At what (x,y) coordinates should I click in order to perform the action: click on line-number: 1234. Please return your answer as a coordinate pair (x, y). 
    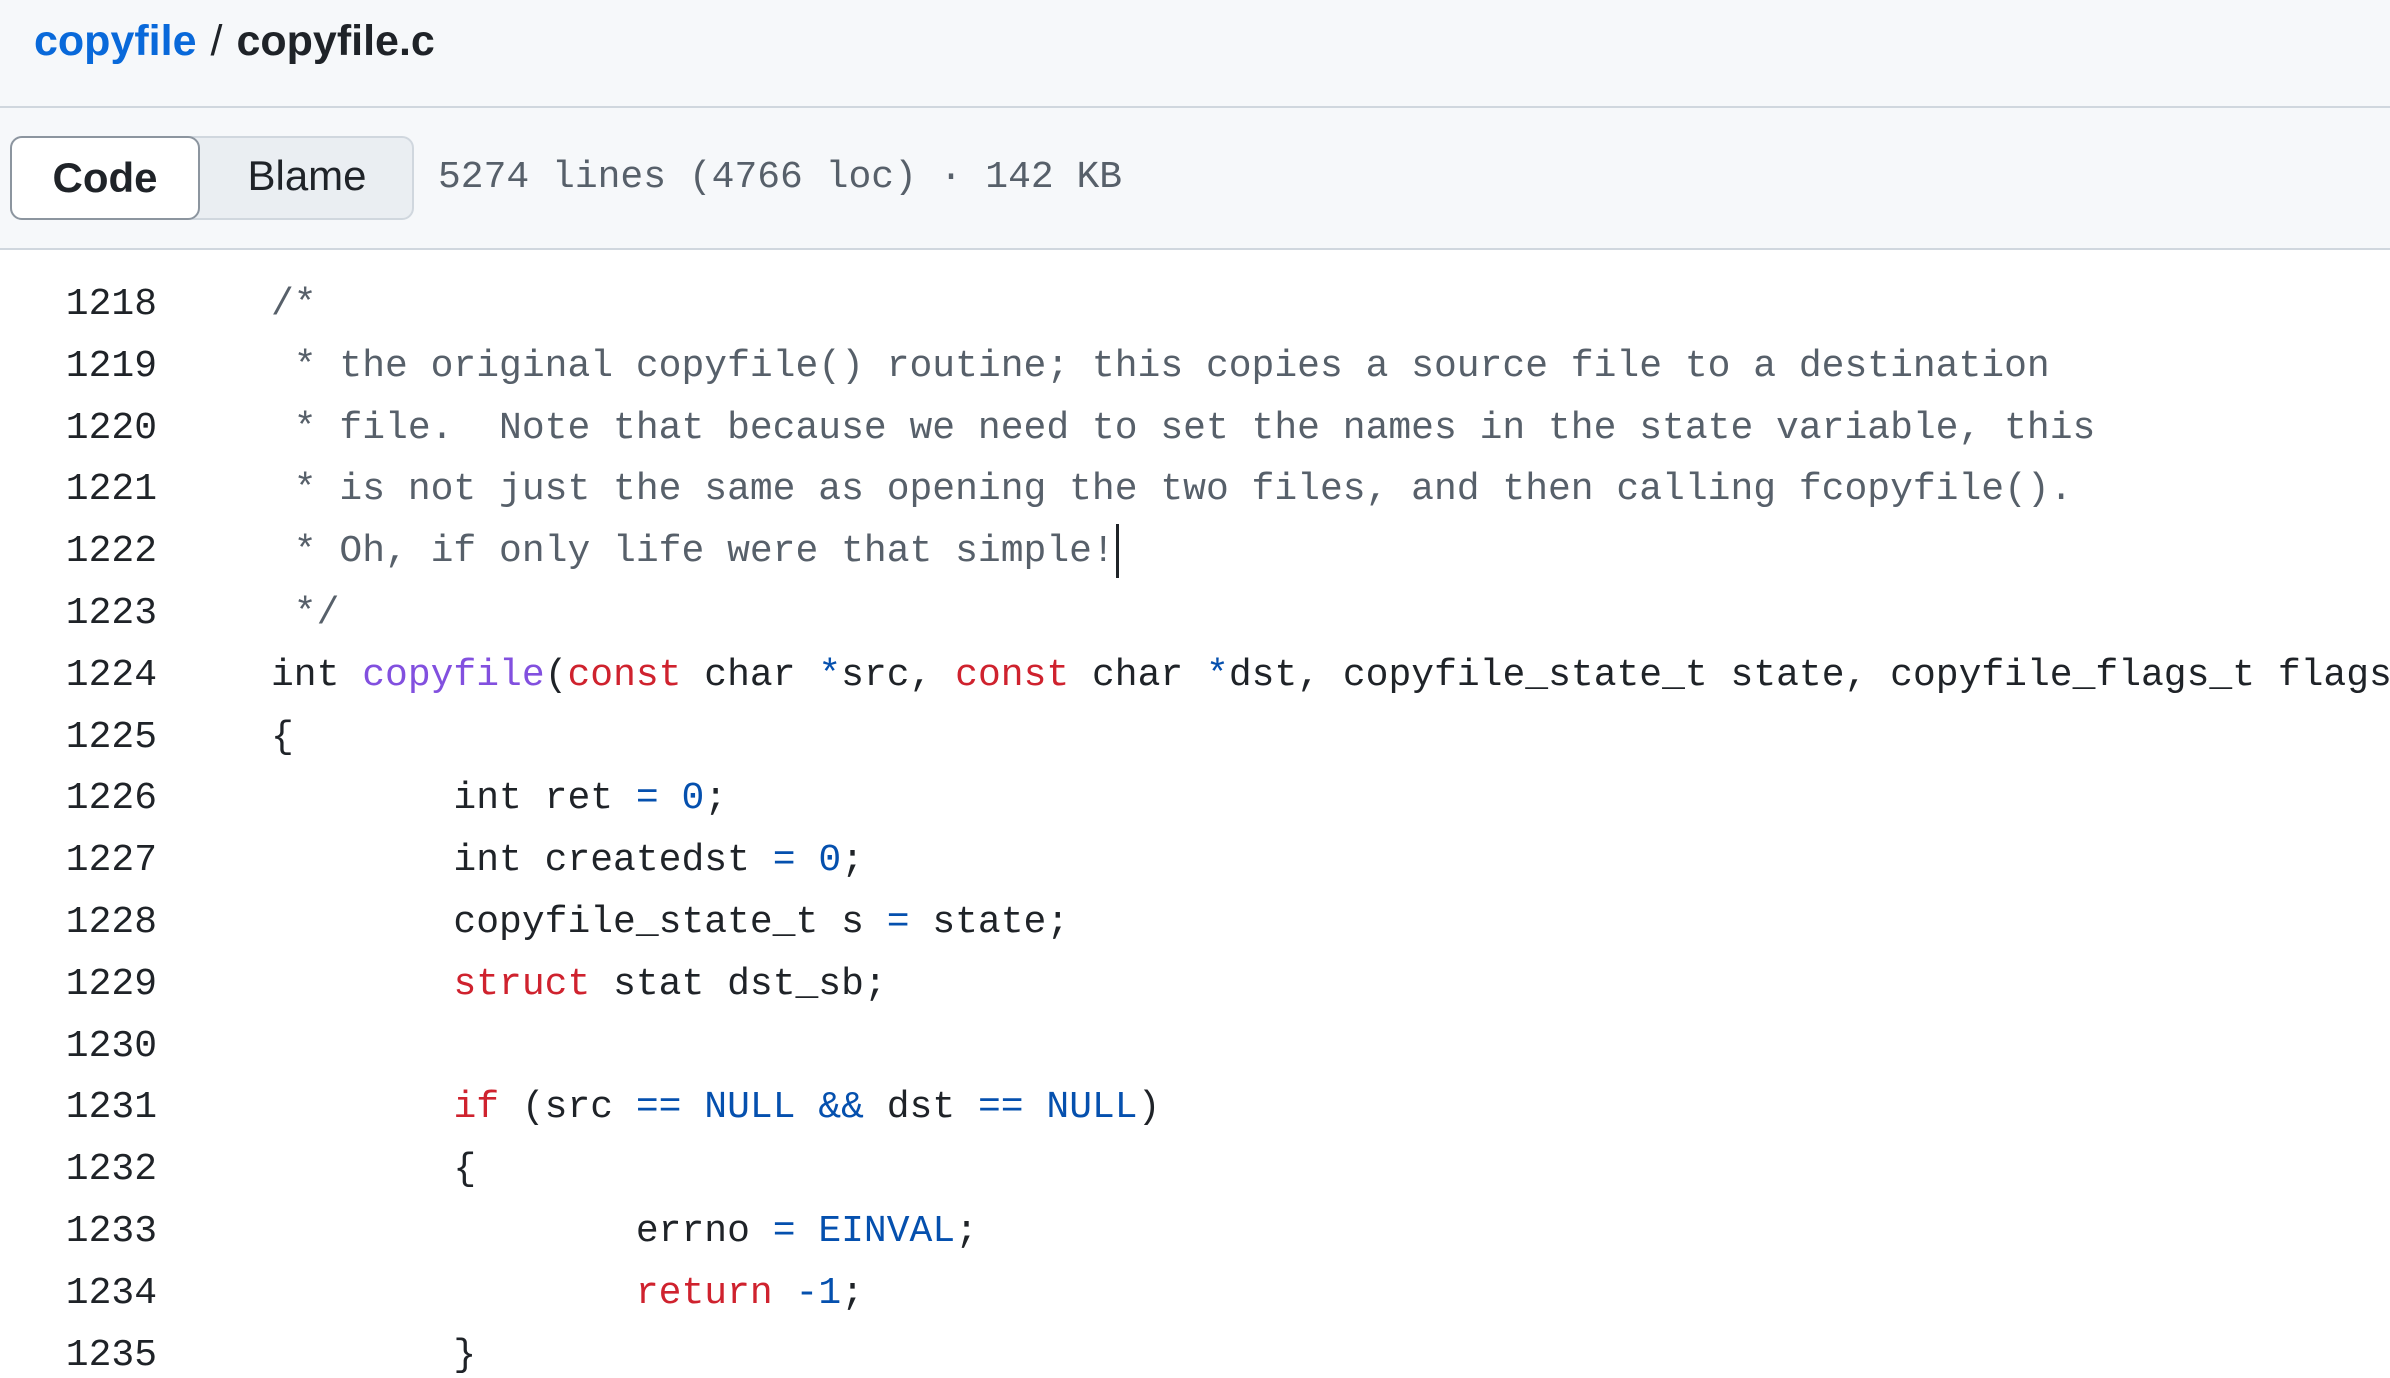
    Looking at the image, I should click on (78, 1294).